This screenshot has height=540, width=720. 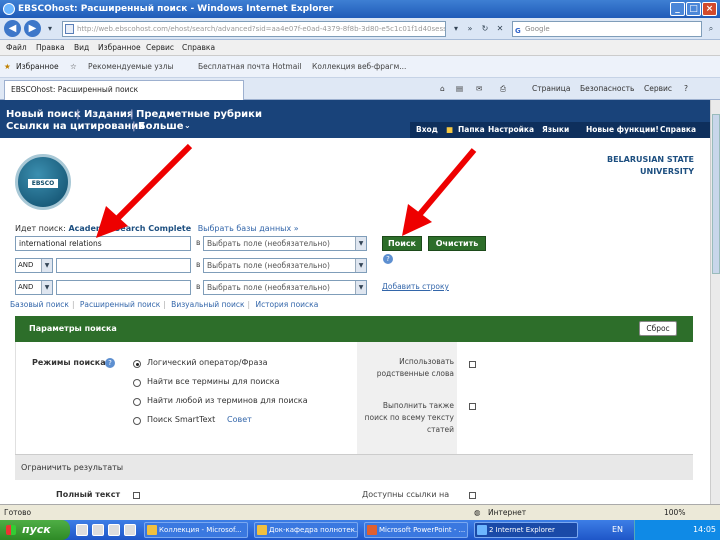 What do you see at coordinates (459, 88) in the screenshot?
I see `feeds-icon: ▤` at bounding box center [459, 88].